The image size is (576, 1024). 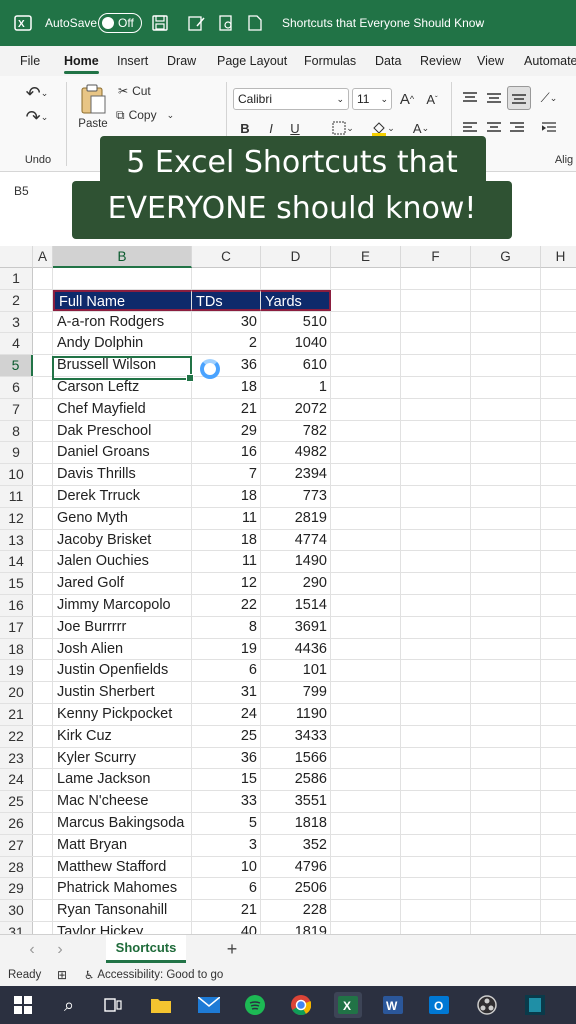 I want to click on borders-icon: ⌄, so click(x=343, y=128).